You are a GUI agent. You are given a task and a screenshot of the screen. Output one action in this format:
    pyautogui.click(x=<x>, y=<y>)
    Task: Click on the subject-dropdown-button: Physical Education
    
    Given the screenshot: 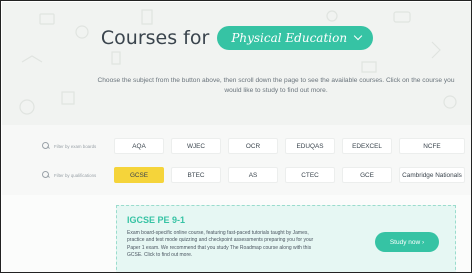 What is the action you would take?
    pyautogui.click(x=295, y=38)
    